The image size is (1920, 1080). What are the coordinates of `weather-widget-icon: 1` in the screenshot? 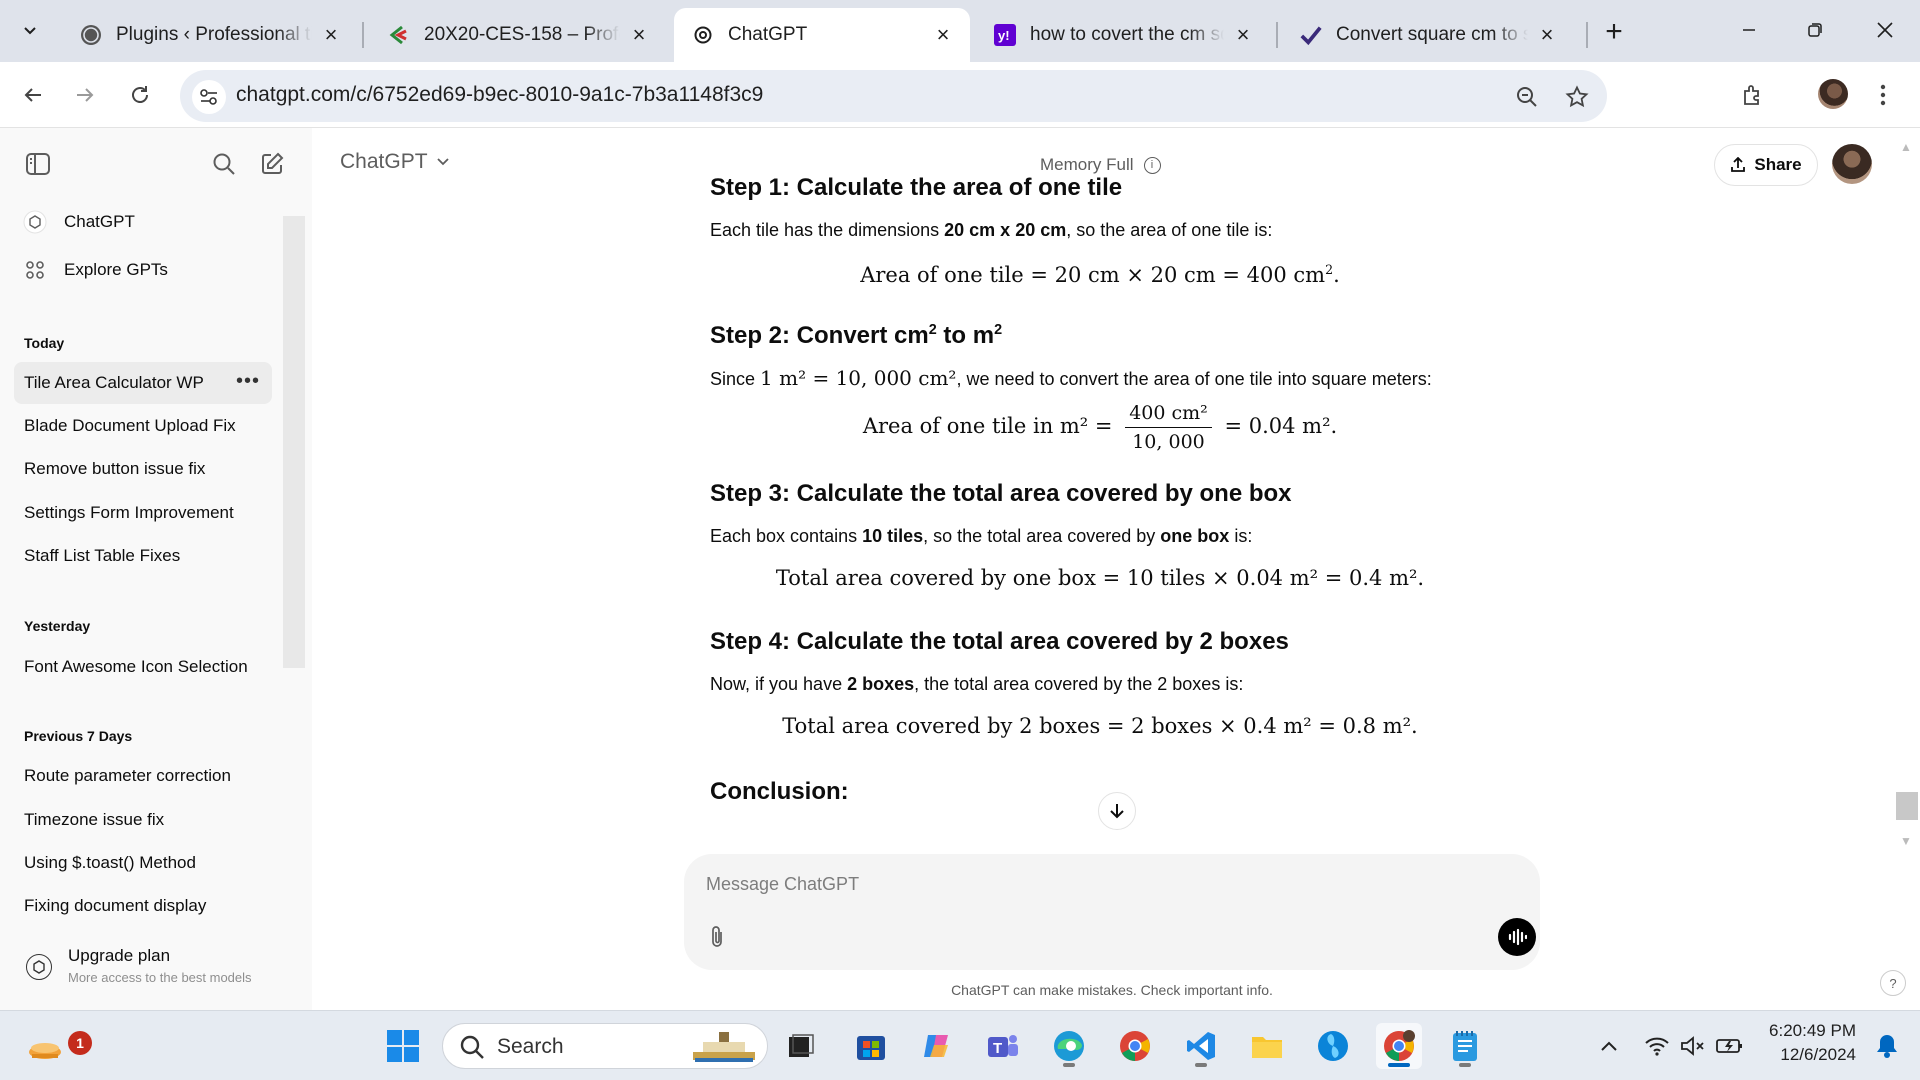 It's located at (57, 1046).